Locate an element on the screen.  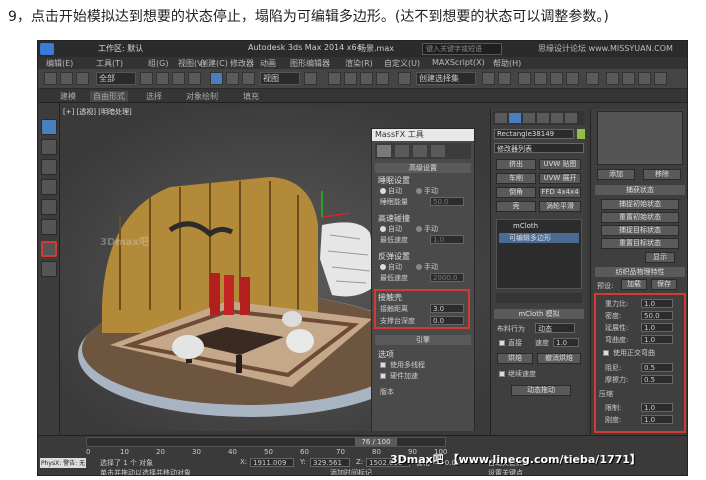
massfx-tools-icon is located at coordinates (49, 127).